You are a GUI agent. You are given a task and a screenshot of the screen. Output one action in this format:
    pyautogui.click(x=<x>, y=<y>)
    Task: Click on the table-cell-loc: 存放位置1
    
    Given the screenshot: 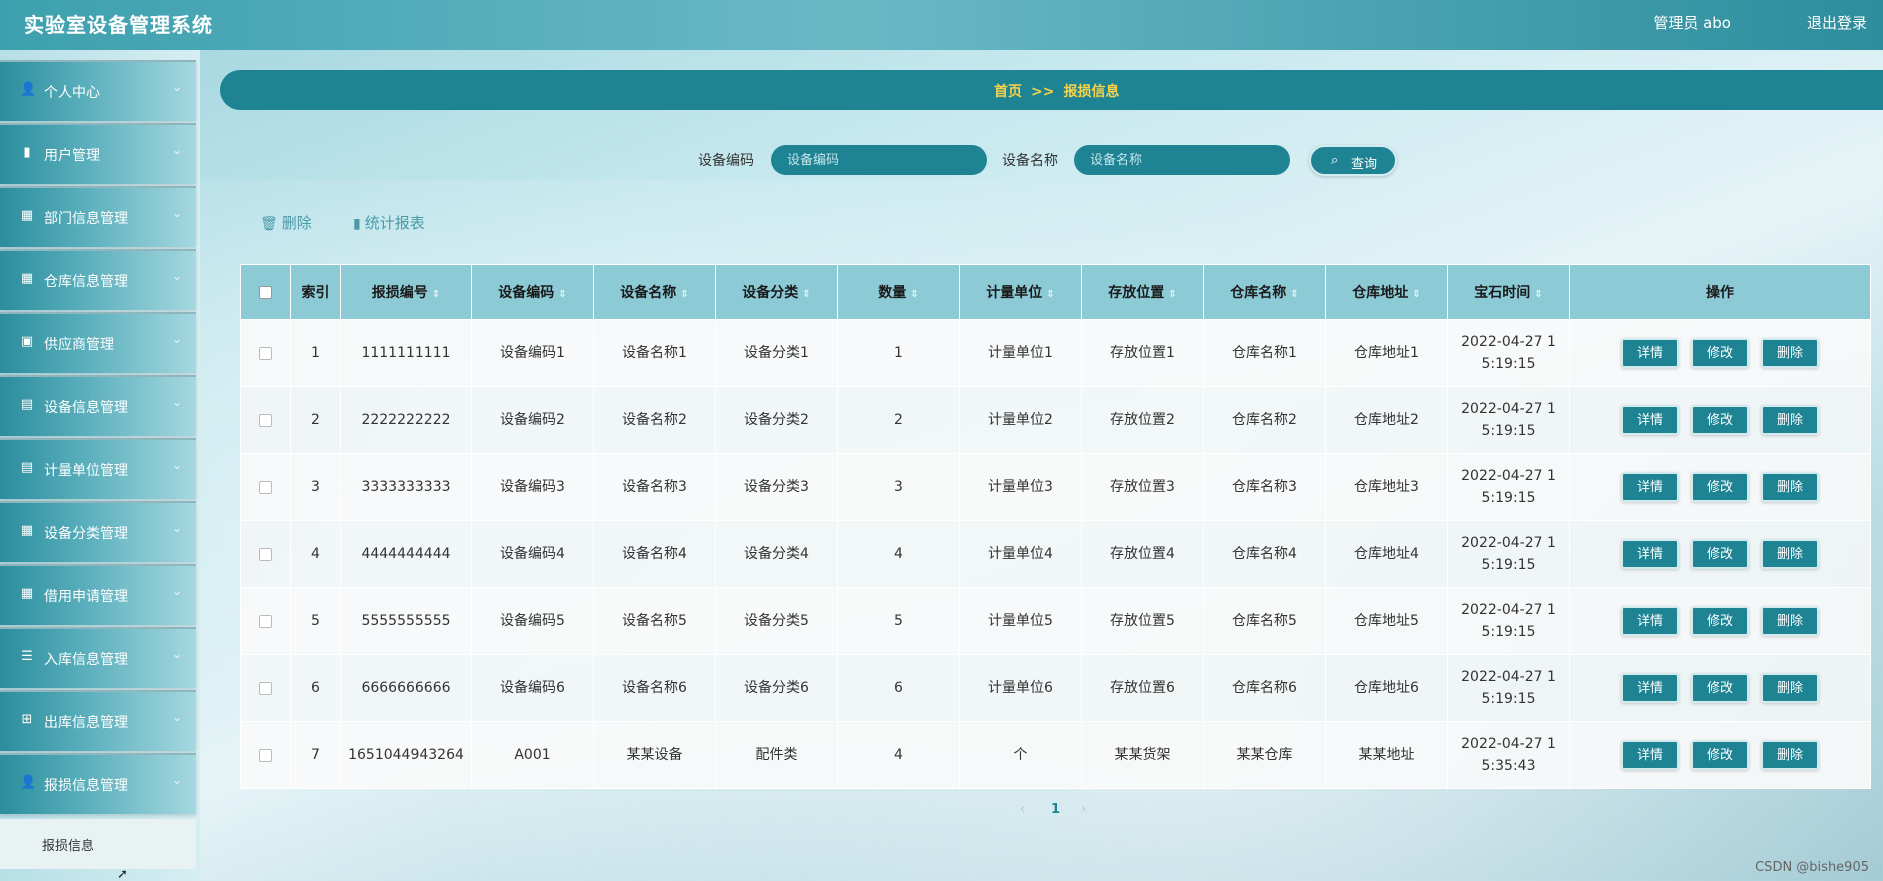 What is the action you would take?
    pyautogui.click(x=1142, y=353)
    